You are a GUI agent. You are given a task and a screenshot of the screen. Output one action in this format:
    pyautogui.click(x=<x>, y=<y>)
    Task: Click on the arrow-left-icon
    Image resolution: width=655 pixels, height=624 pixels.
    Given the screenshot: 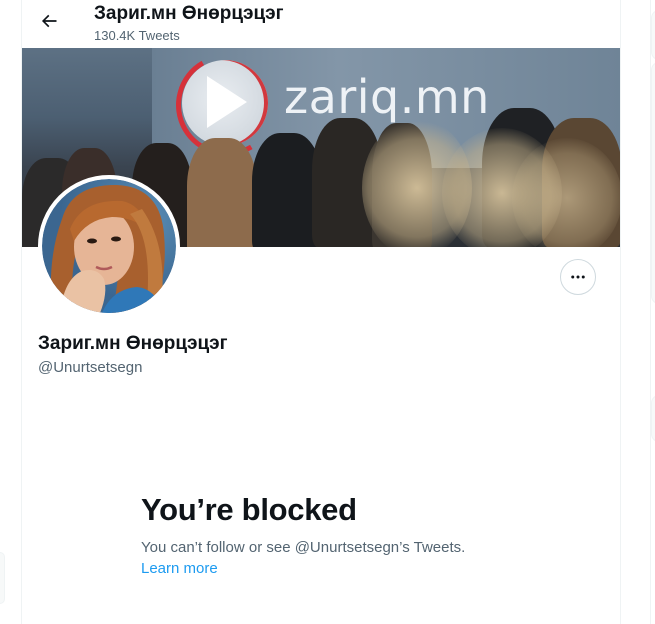 What is the action you would take?
    pyautogui.click(x=49, y=21)
    